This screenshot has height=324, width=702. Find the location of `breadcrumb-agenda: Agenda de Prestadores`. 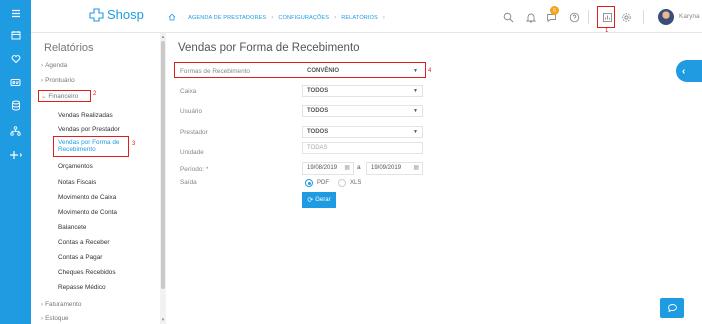

breadcrumb-agenda: Agenda de Prestadores is located at coordinates (227, 18).